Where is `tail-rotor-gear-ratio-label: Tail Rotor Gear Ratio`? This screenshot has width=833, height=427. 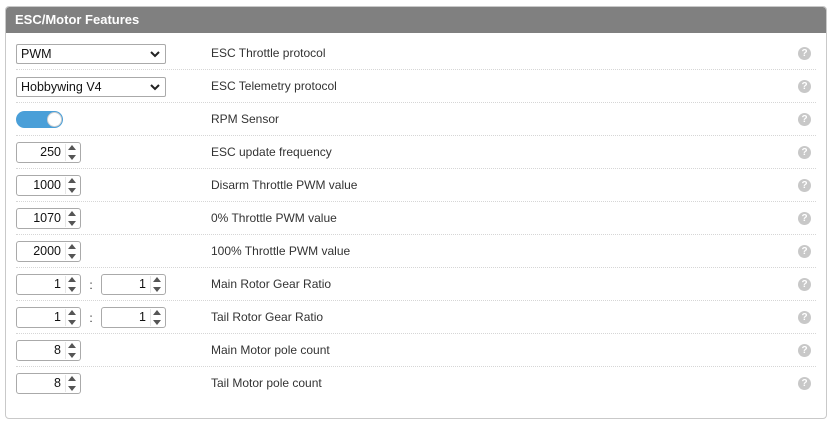 tail-rotor-gear-ratio-label: Tail Rotor Gear Ratio is located at coordinates (267, 317).